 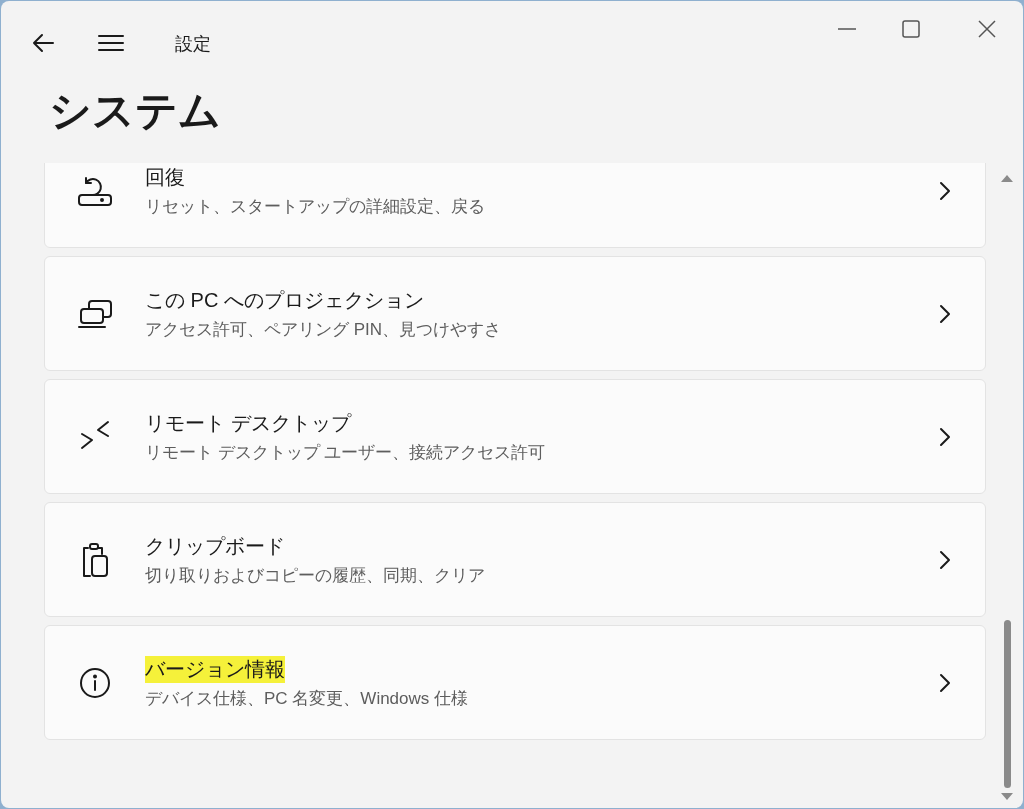 What do you see at coordinates (323, 329) in the screenshot?
I see `card-subtitle: アクセス許可、ペアリング PIN、見つけやすさ` at bounding box center [323, 329].